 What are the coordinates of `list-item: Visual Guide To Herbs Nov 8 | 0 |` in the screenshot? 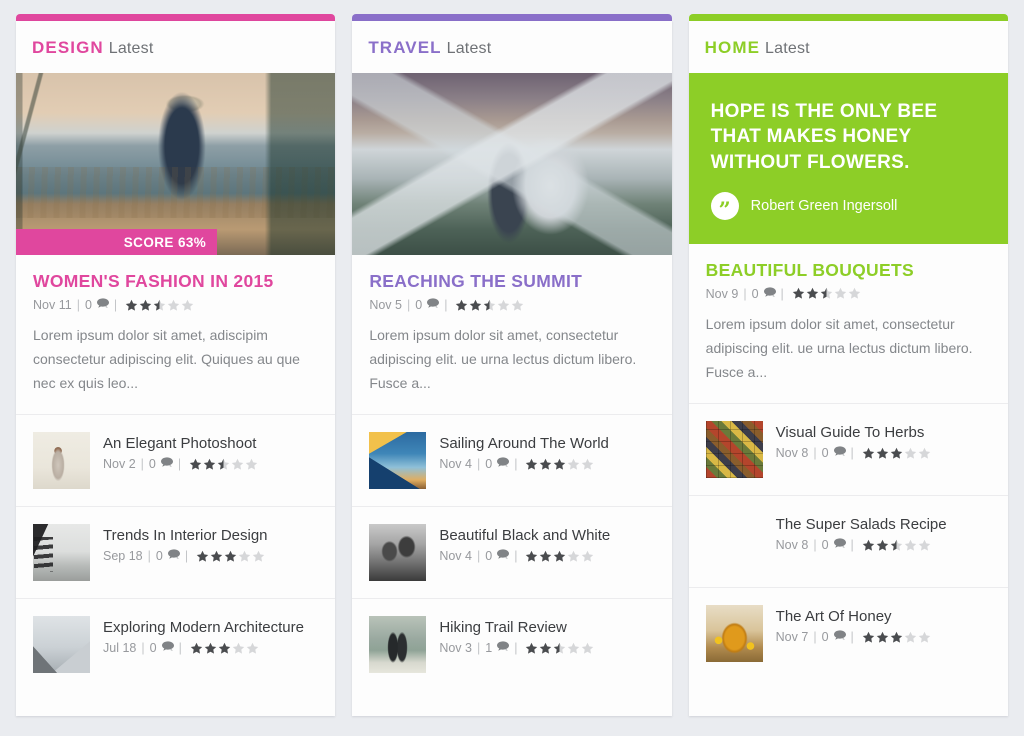 It's located at (848, 450).